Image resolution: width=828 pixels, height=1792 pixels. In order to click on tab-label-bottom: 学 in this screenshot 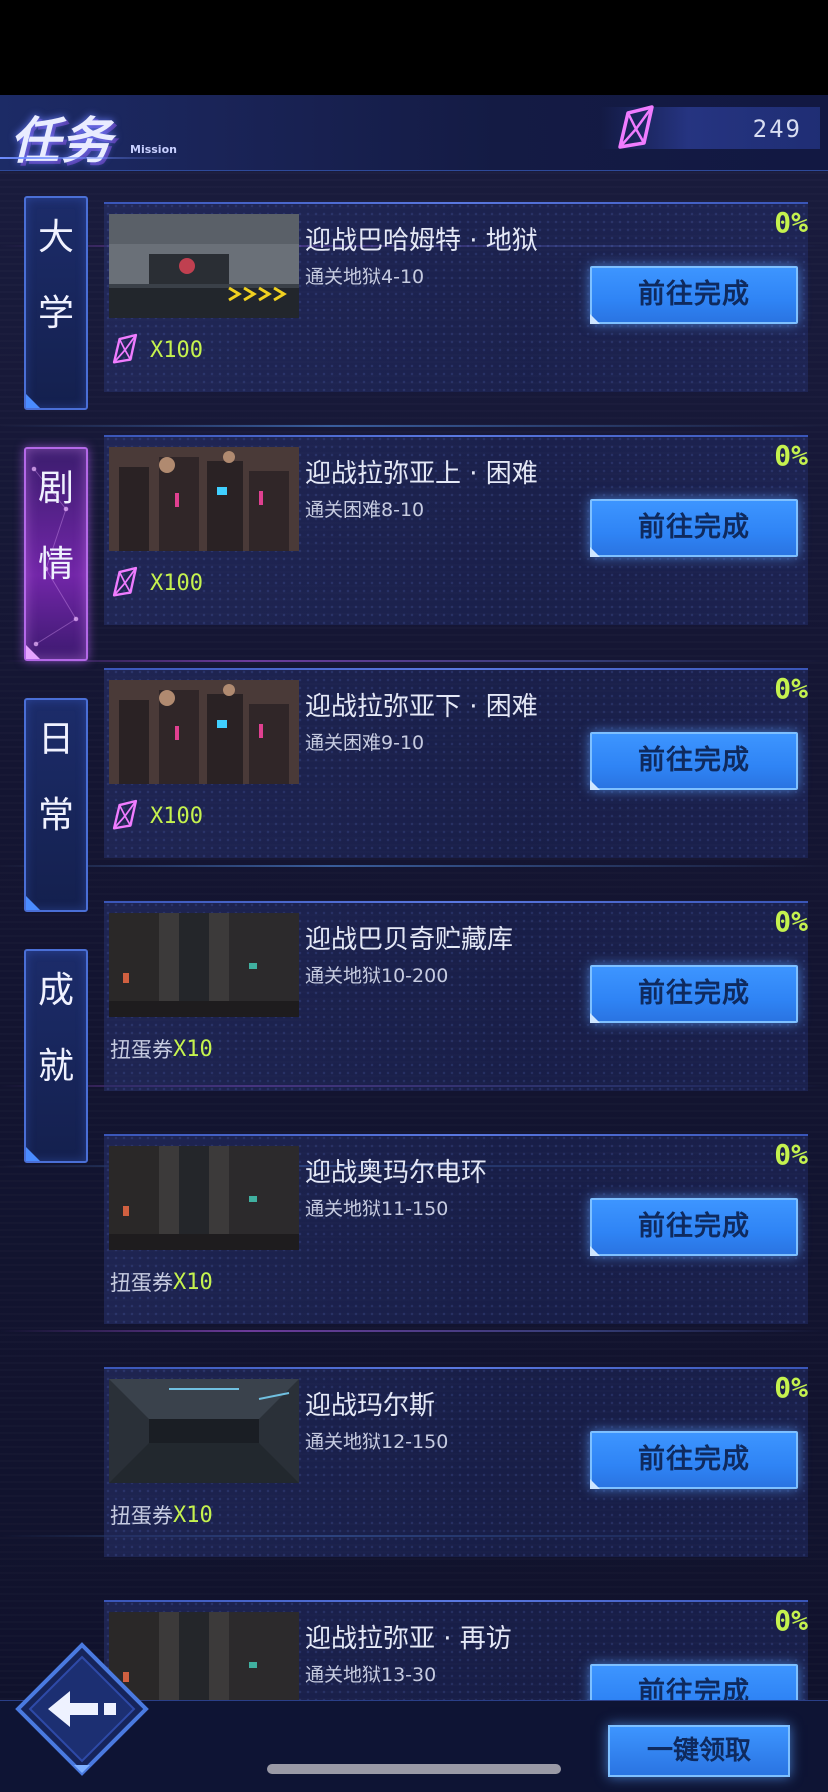, I will do `click(55, 313)`.